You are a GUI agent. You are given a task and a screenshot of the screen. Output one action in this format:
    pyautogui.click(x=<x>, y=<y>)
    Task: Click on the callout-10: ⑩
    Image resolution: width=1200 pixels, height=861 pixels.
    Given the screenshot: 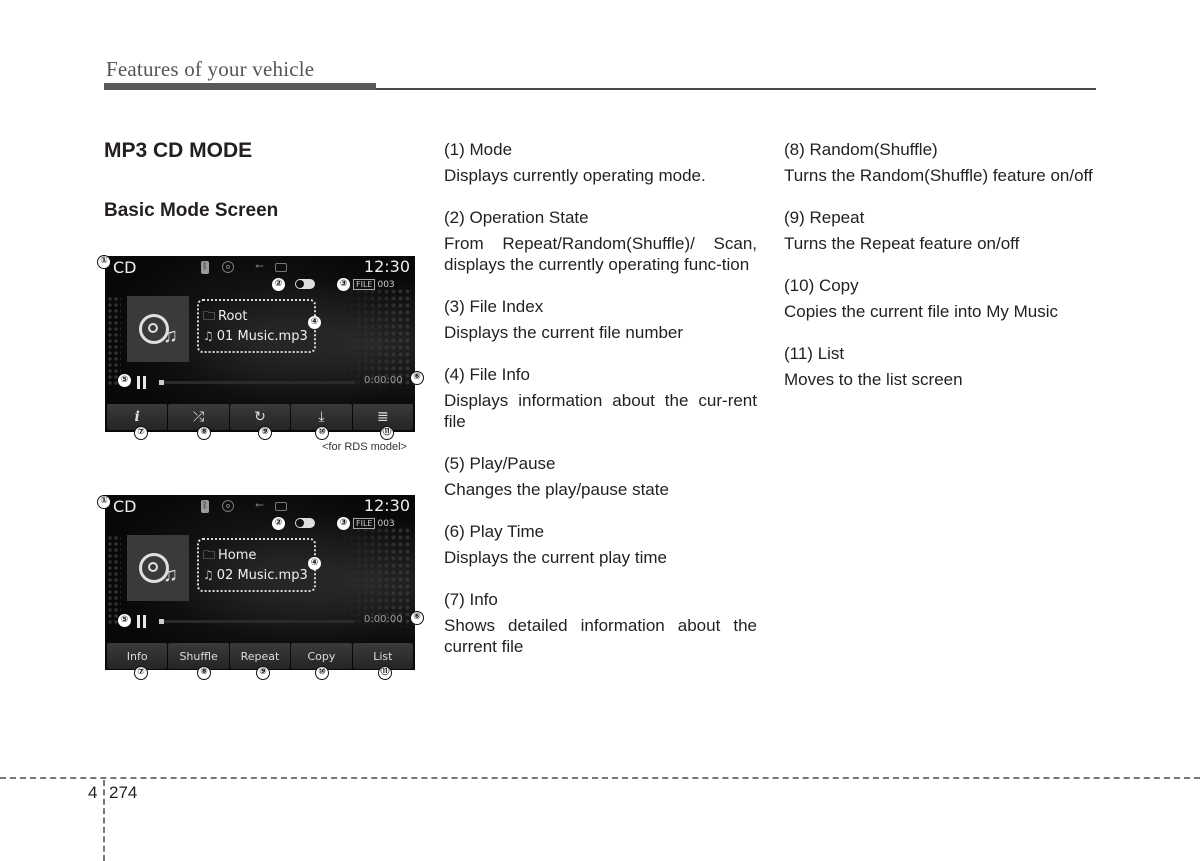 What is the action you would take?
    pyautogui.click(x=322, y=673)
    